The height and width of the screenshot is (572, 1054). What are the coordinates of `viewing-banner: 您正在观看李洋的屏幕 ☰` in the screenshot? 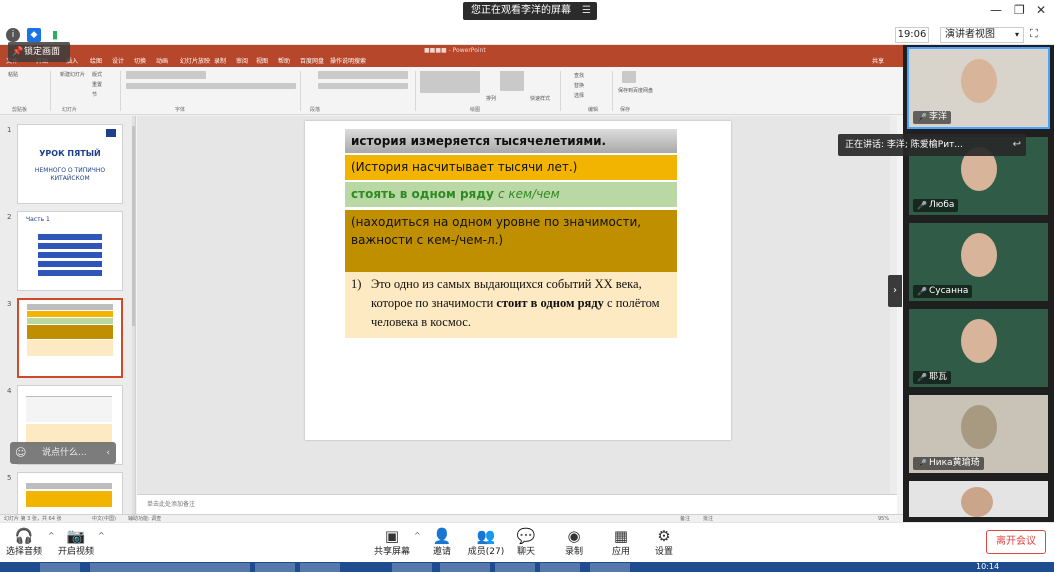 It's located at (530, 11).